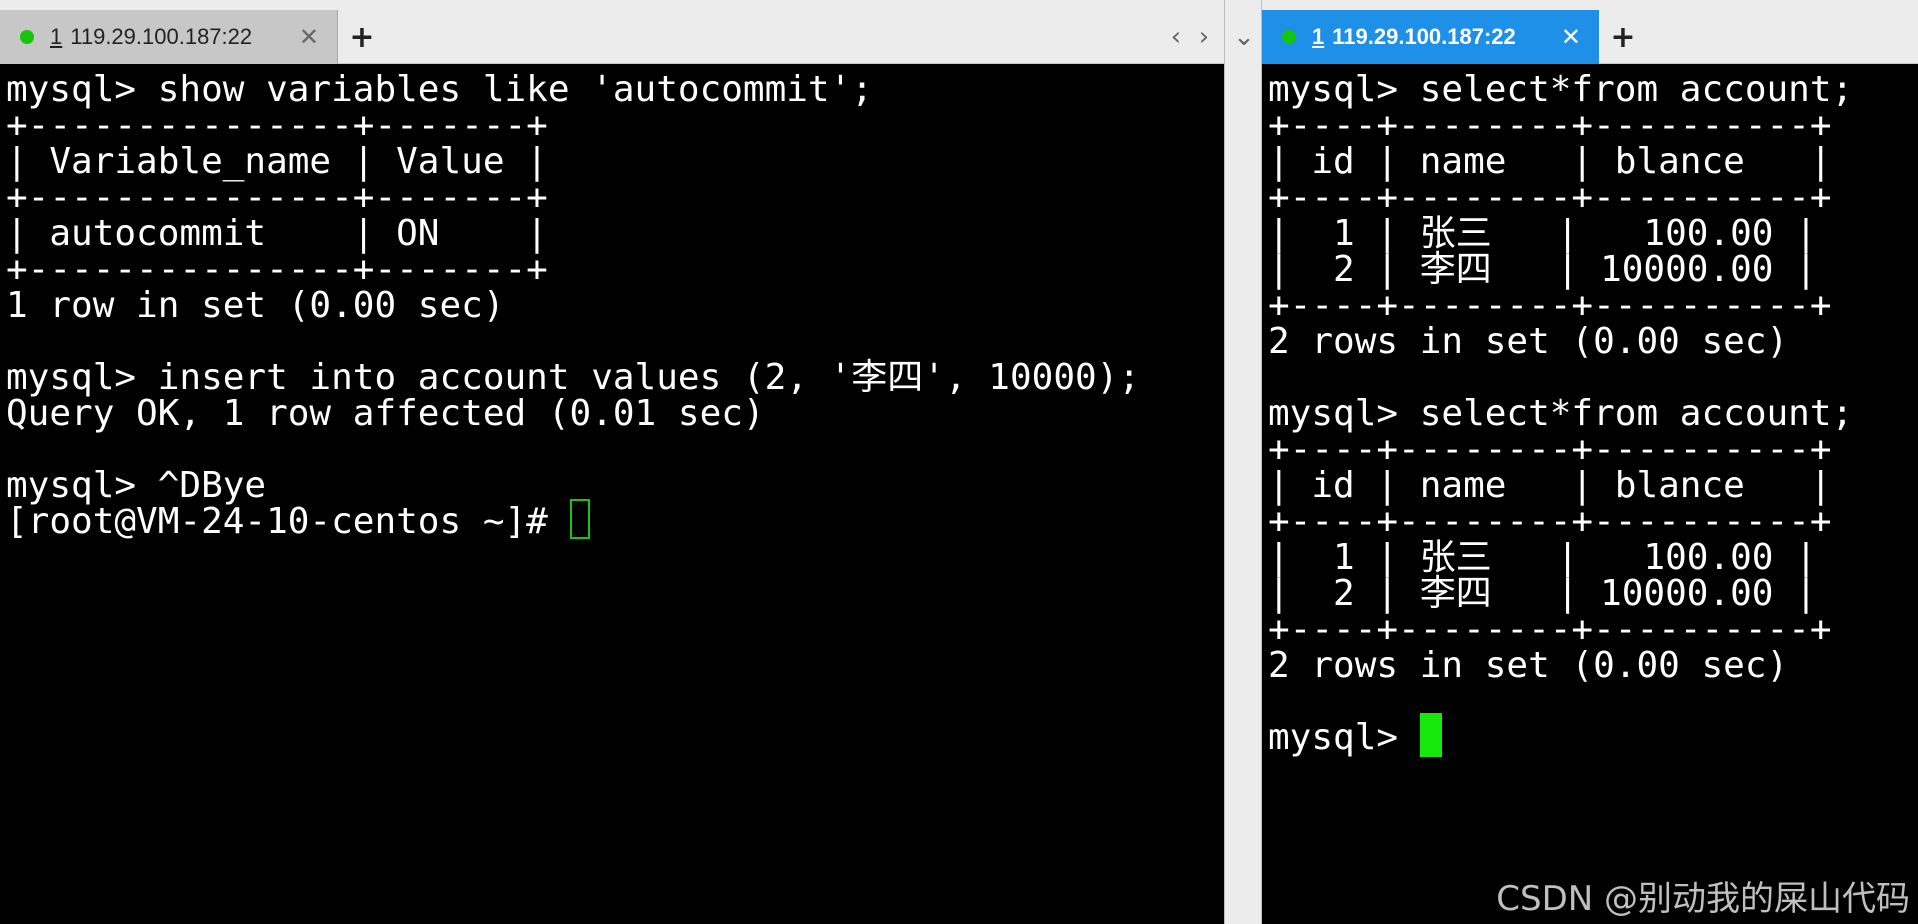  What do you see at coordinates (1176, 37) in the screenshot?
I see `scroll-tabs-left-icon: ‹` at bounding box center [1176, 37].